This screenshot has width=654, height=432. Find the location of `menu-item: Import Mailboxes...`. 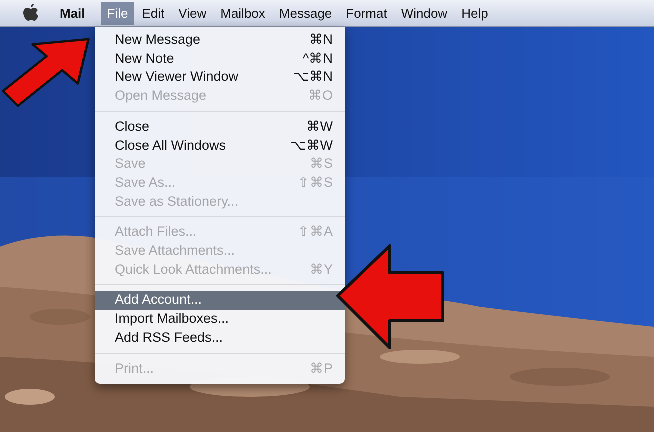

menu-item: Import Mailboxes... is located at coordinates (220, 319).